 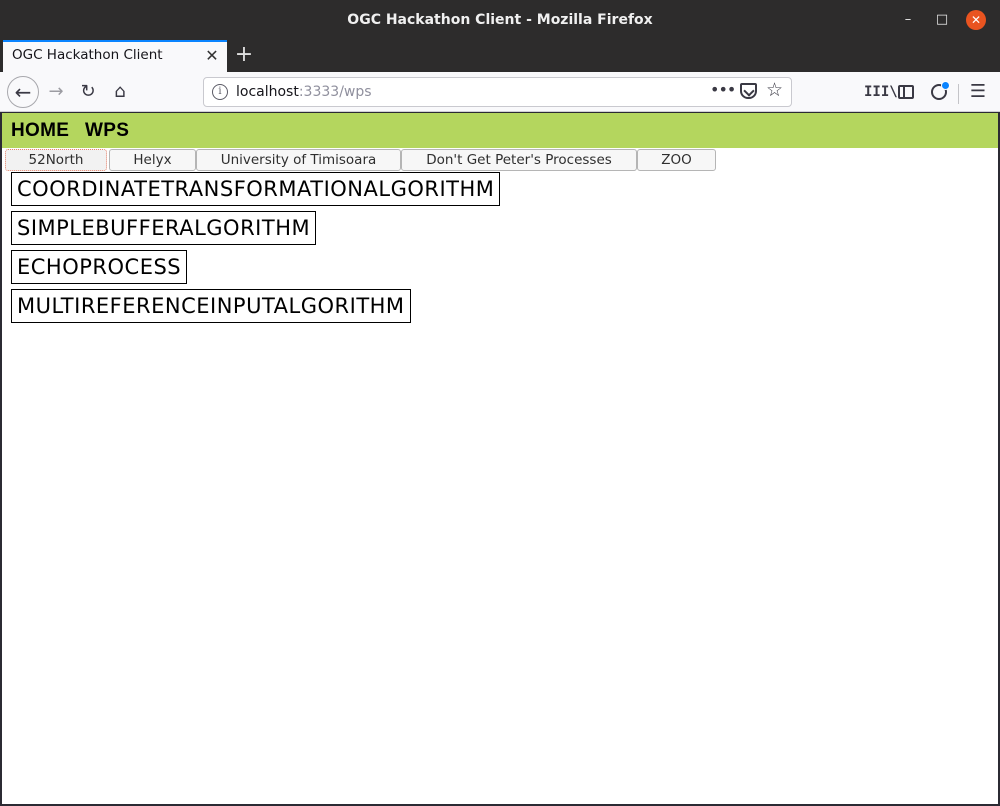 I want to click on account-icon, so click(x=939, y=92).